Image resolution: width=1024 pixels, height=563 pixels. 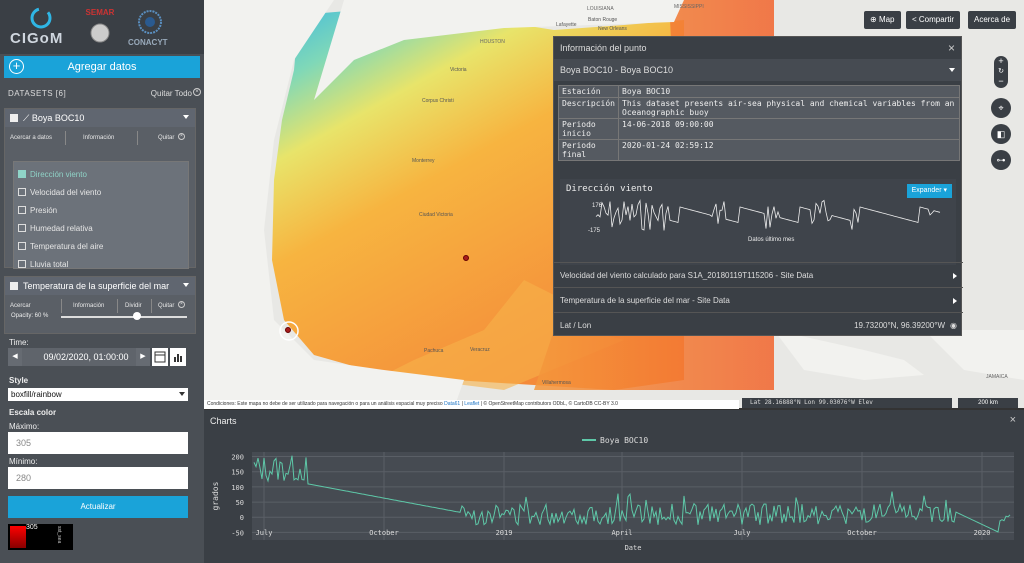 I want to click on map-place-label: HOUSTON, so click(x=492, y=42).